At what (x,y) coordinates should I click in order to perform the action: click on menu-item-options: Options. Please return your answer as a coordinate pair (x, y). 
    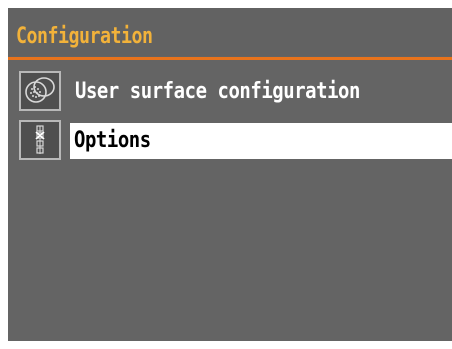
    Looking at the image, I should click on (230, 140).